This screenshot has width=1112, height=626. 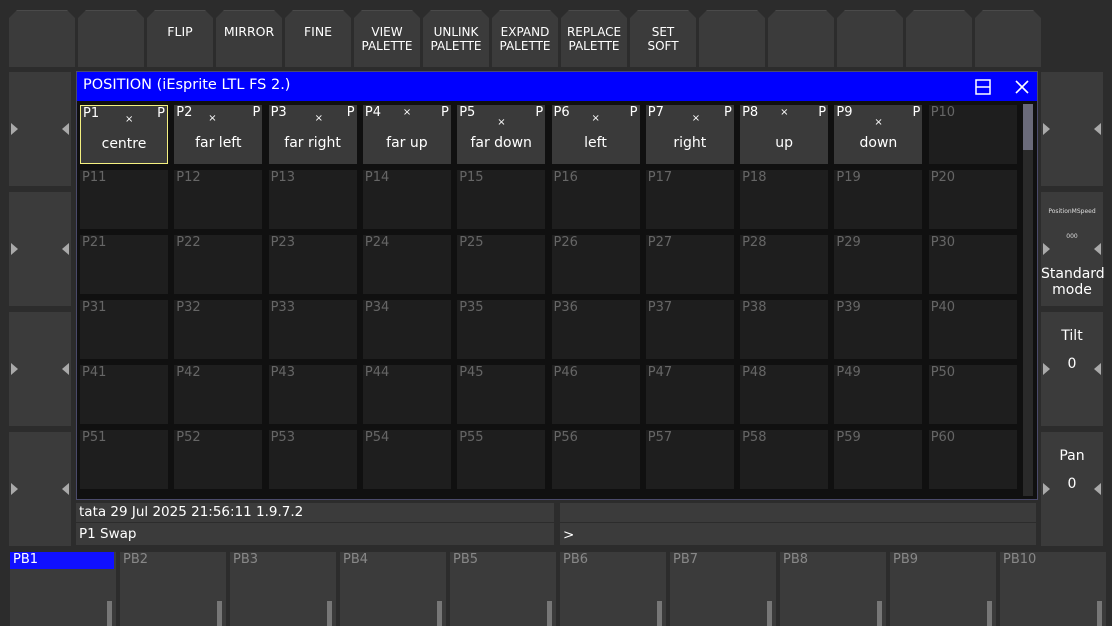 What do you see at coordinates (318, 38) in the screenshot?
I see `toolbar-button-5: FINE` at bounding box center [318, 38].